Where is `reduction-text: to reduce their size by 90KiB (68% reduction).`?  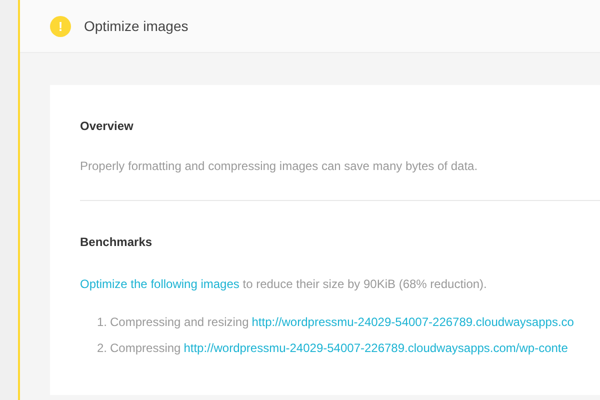 reduction-text: to reduce their size by 90KiB (68% reduction). is located at coordinates (364, 284).